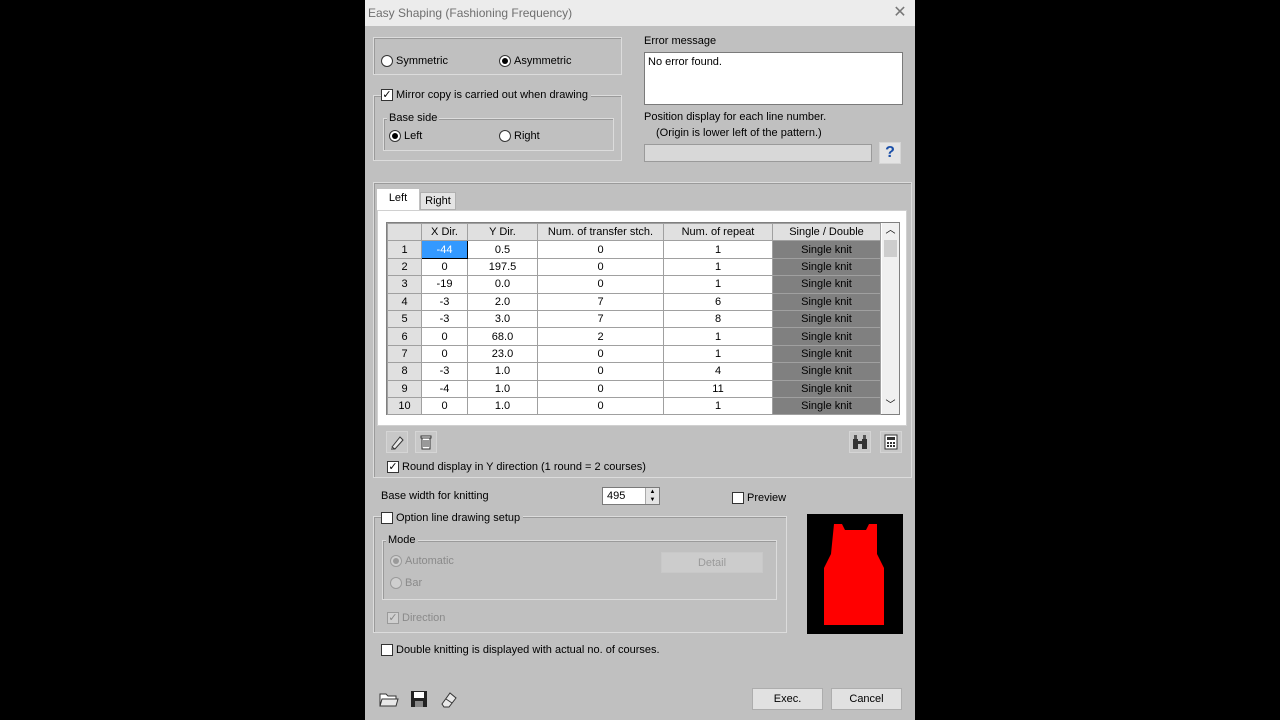  What do you see at coordinates (640, 13) in the screenshot?
I see `title-bar: Easy Shaping (Fashioning Frequency) ✕` at bounding box center [640, 13].